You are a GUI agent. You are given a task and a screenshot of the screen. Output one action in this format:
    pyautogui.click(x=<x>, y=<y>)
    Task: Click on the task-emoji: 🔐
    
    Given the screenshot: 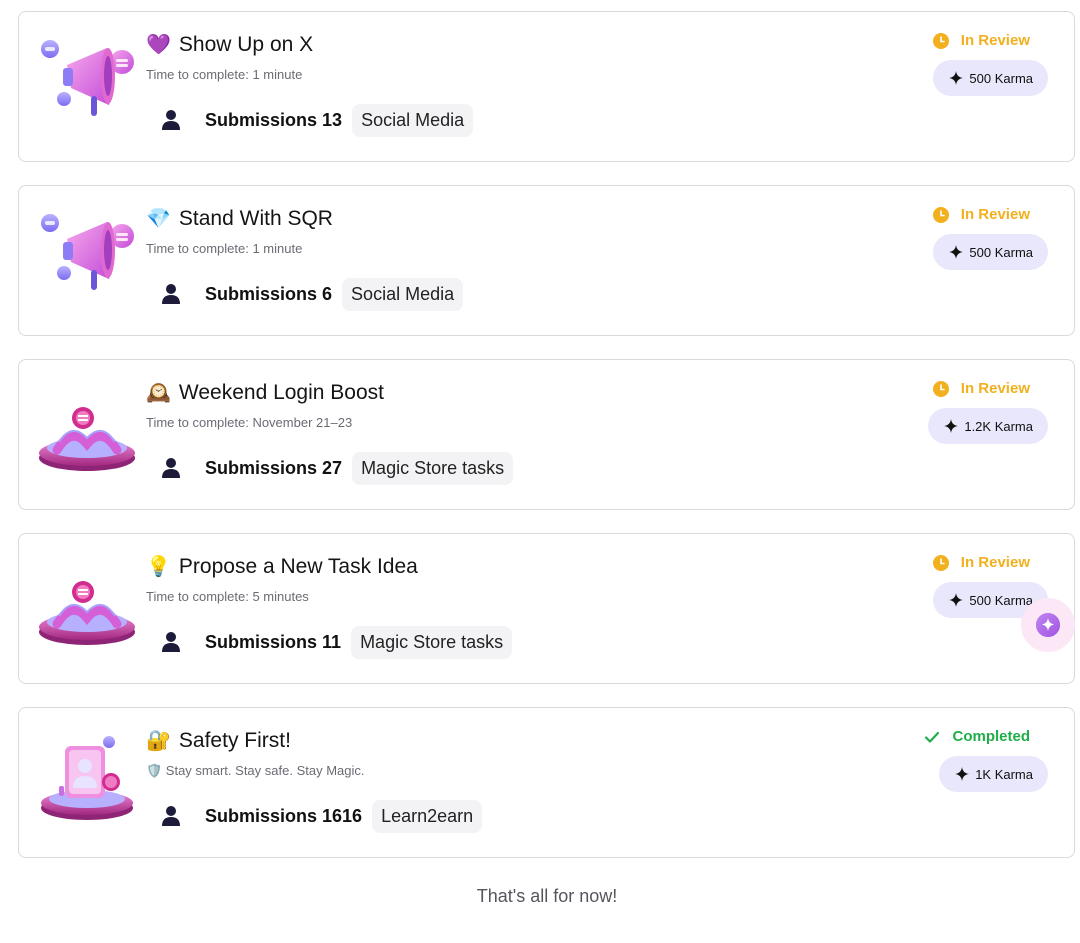 What is the action you would take?
    pyautogui.click(x=158, y=741)
    